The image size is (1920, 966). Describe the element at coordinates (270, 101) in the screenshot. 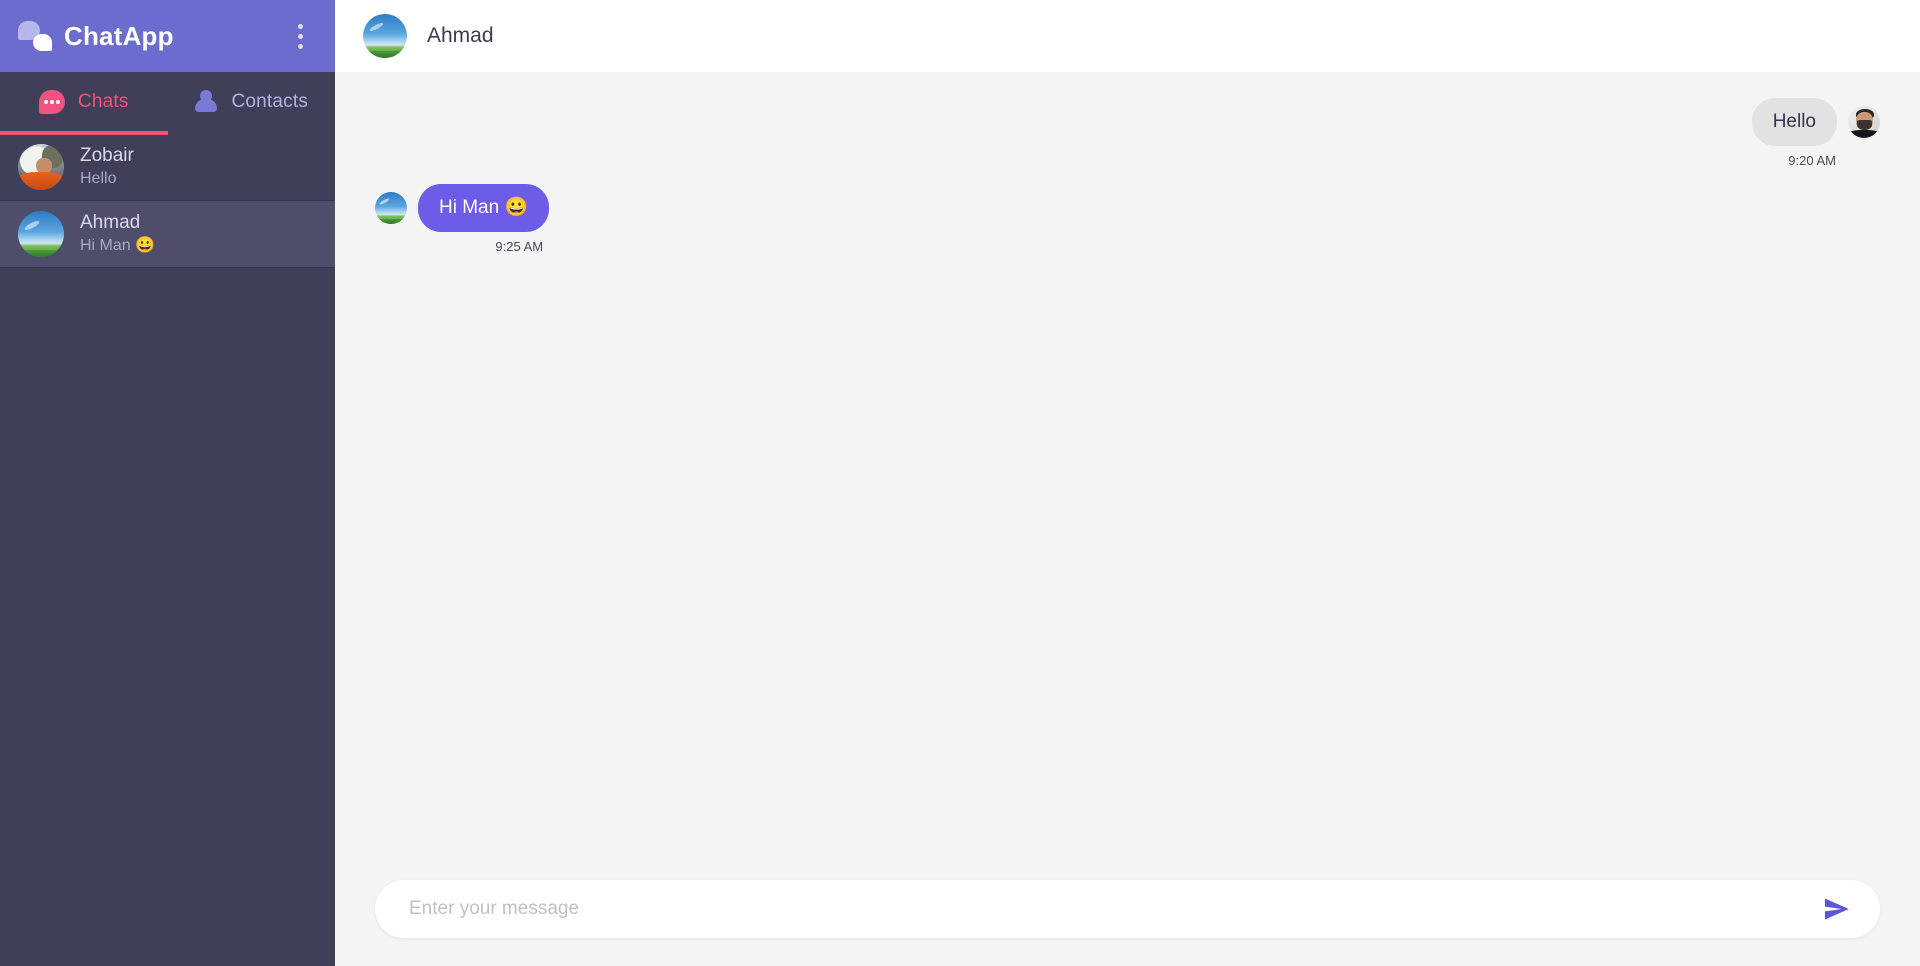

I see `tab-contacts-label: Contacts` at that location.